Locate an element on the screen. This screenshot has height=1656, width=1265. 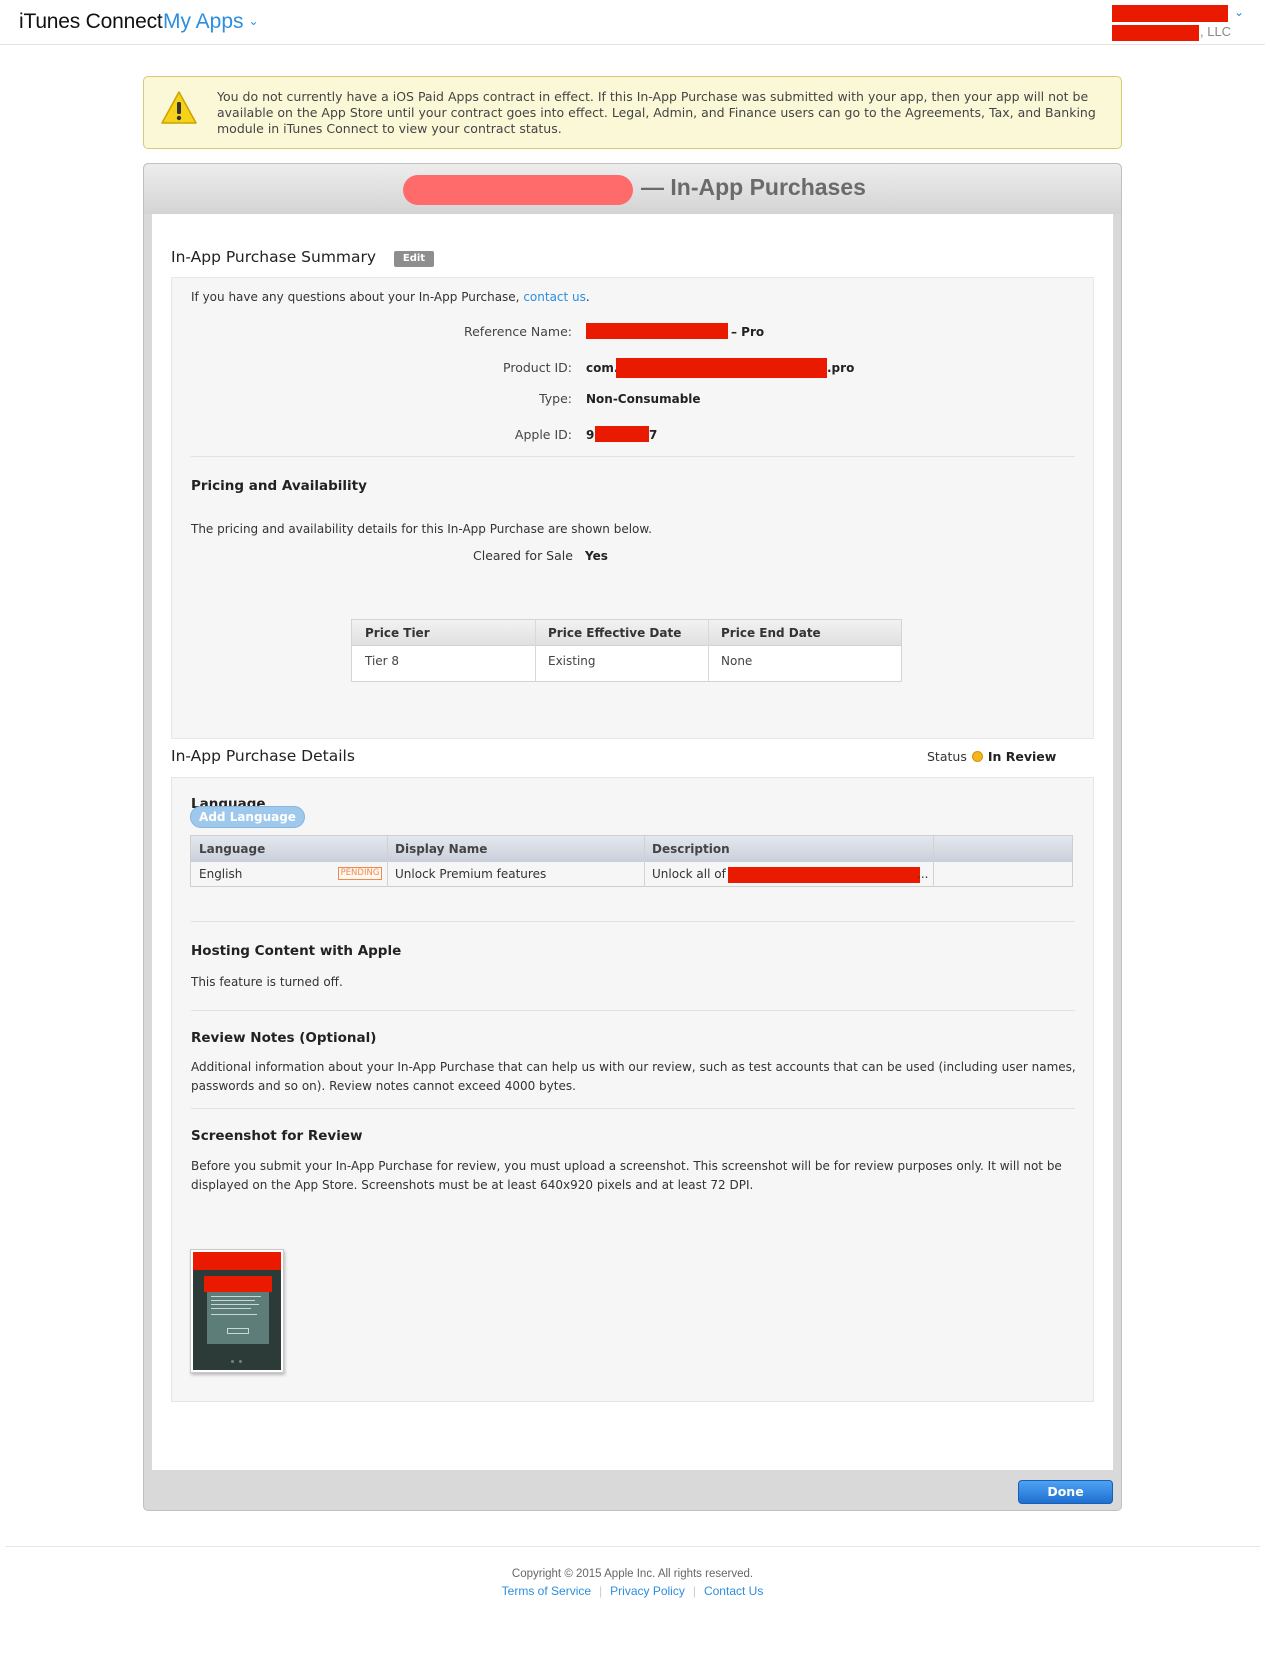
done-button: Done is located at coordinates (1065, 1492).